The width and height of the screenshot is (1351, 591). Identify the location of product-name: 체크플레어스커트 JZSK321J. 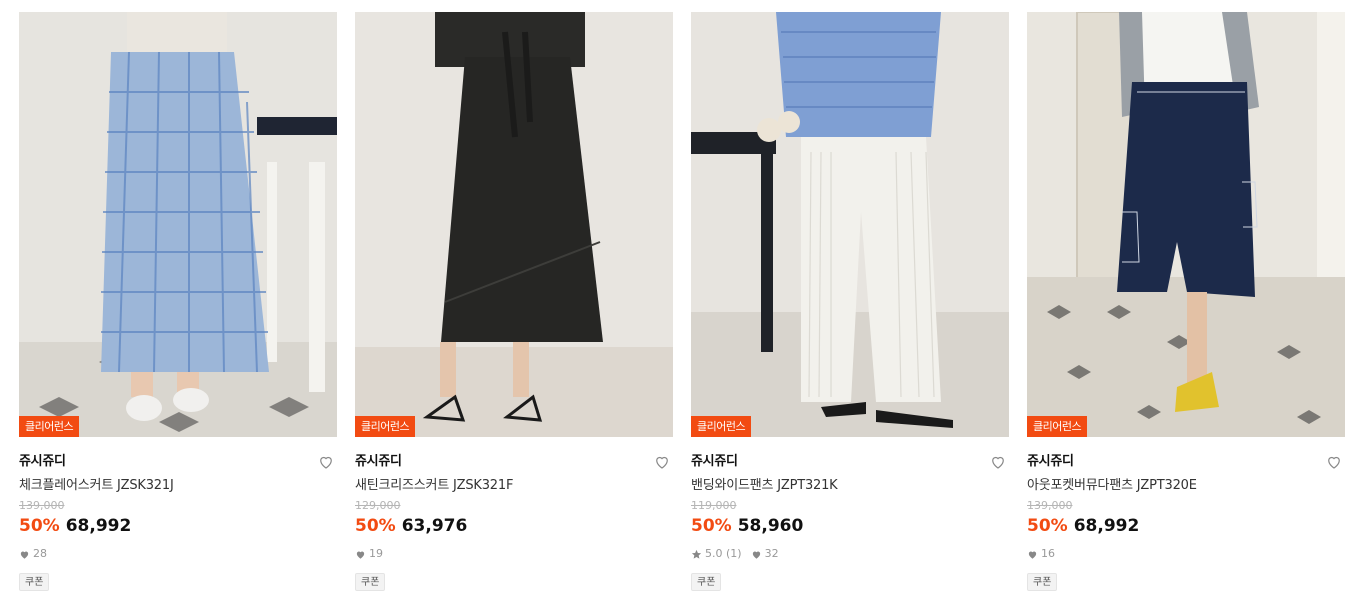
(178, 486).